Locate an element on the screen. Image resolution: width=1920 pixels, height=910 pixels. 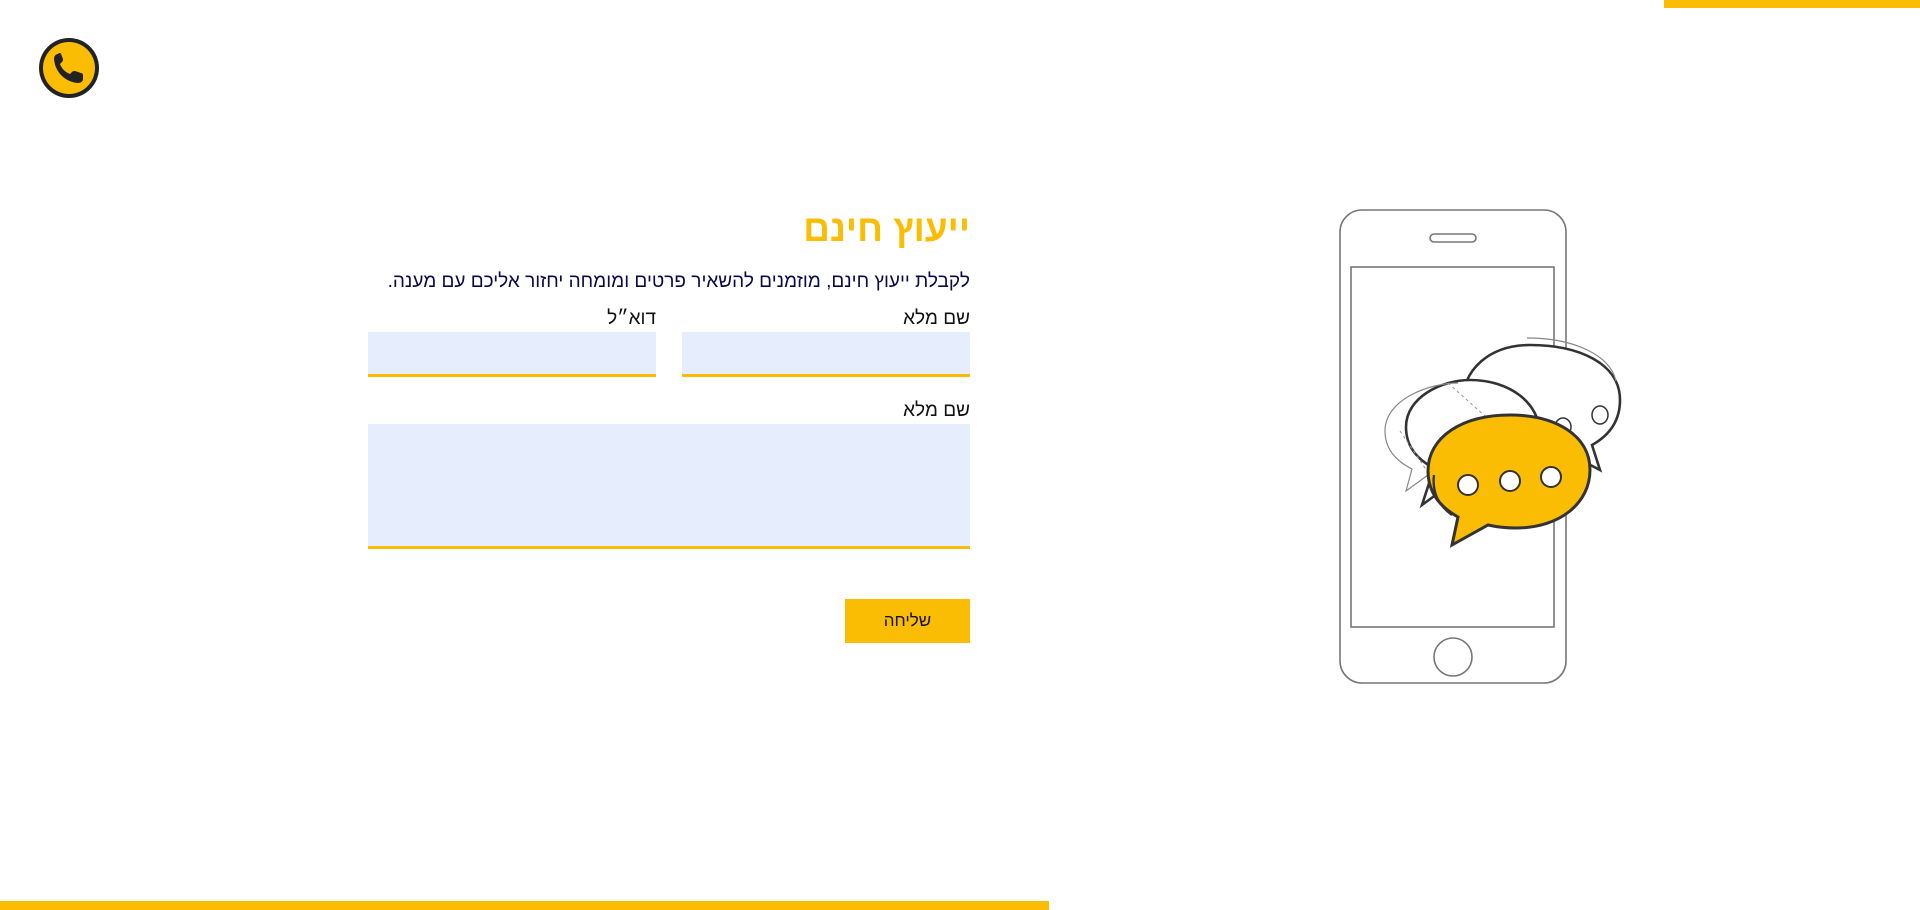
phone-icon is located at coordinates (69, 68).